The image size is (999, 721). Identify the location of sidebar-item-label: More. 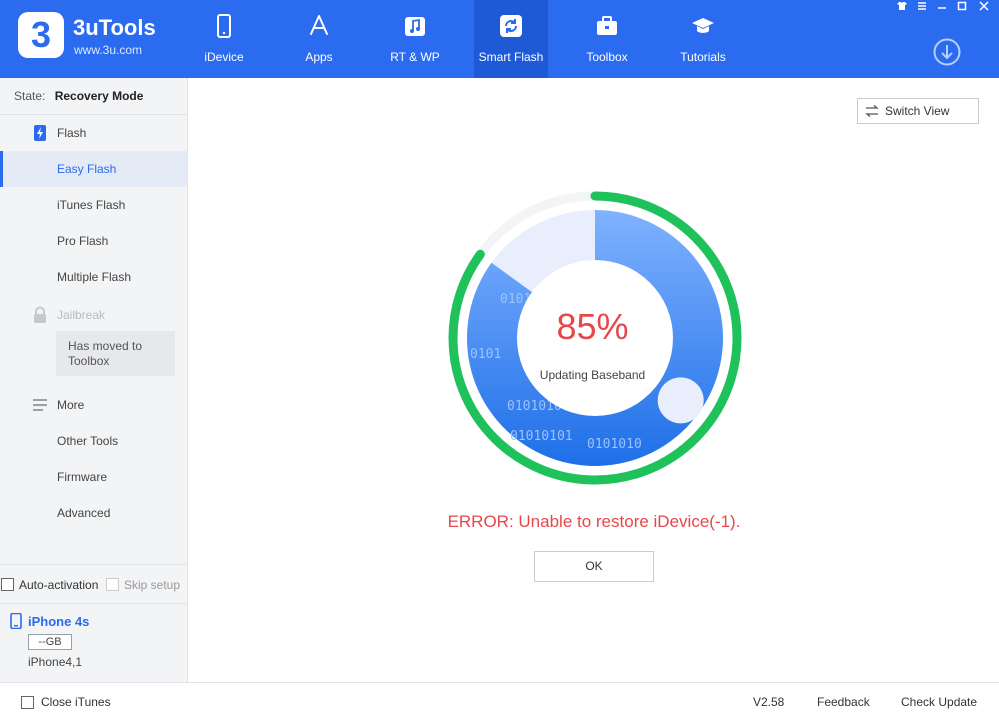
(71, 405).